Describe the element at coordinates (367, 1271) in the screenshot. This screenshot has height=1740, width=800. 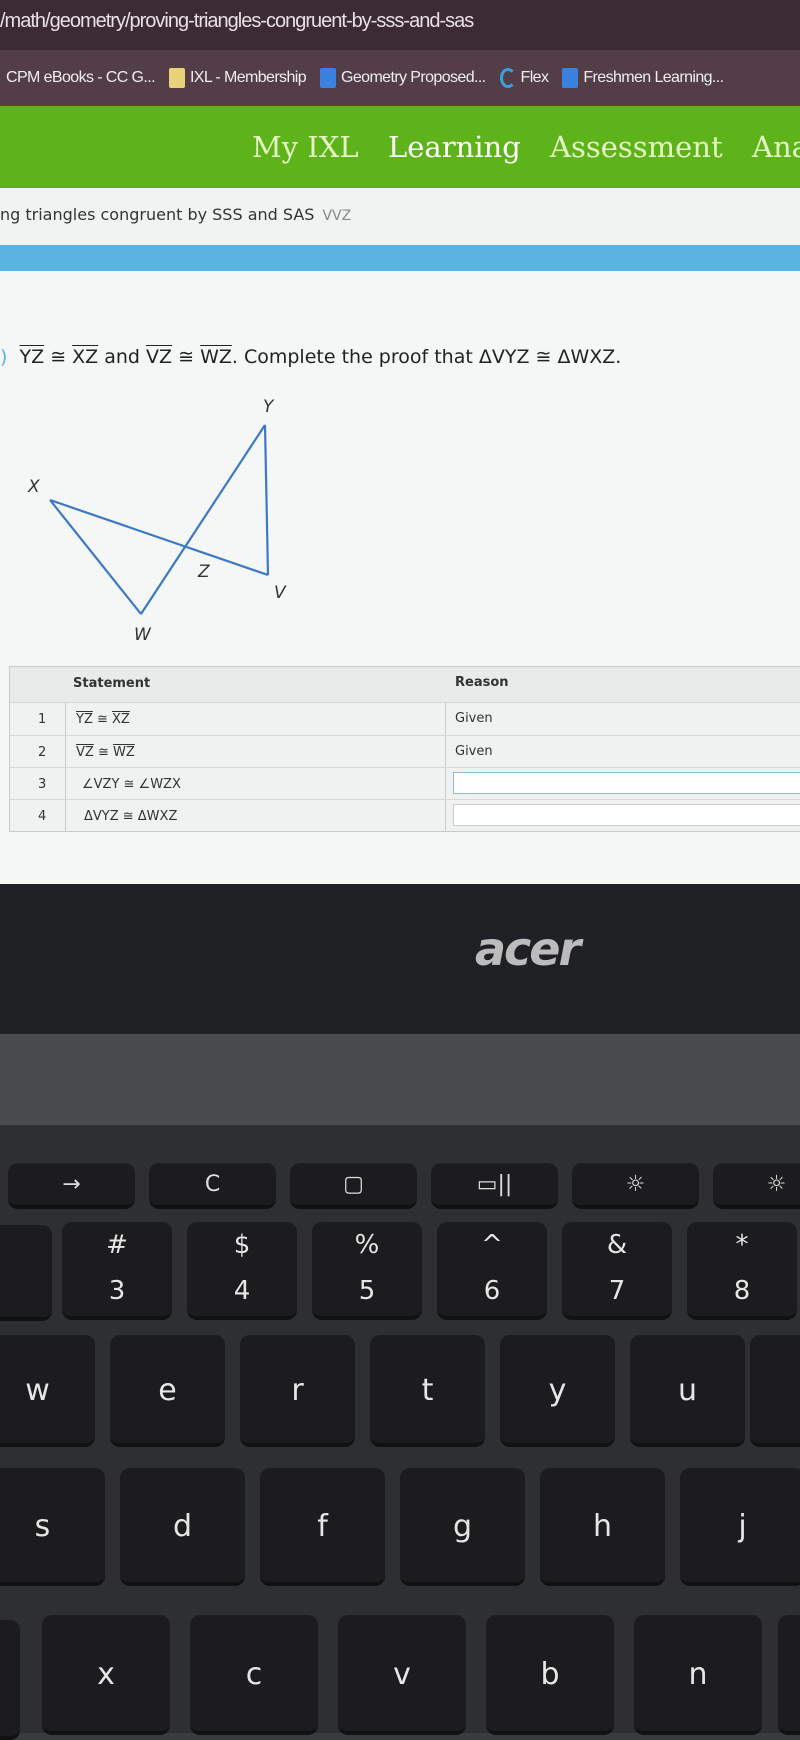
I see `key-5: % 5` at that location.